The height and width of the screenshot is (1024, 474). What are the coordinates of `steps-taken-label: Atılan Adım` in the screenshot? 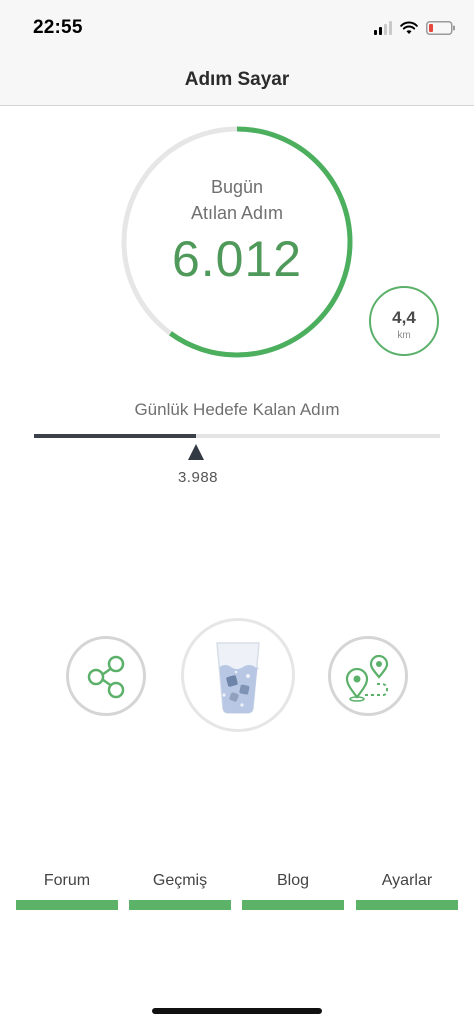 It's located at (237, 213).